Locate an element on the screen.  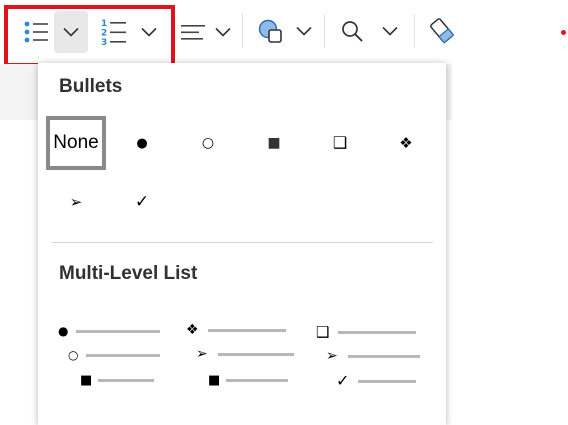
search-icon is located at coordinates (370, 31).